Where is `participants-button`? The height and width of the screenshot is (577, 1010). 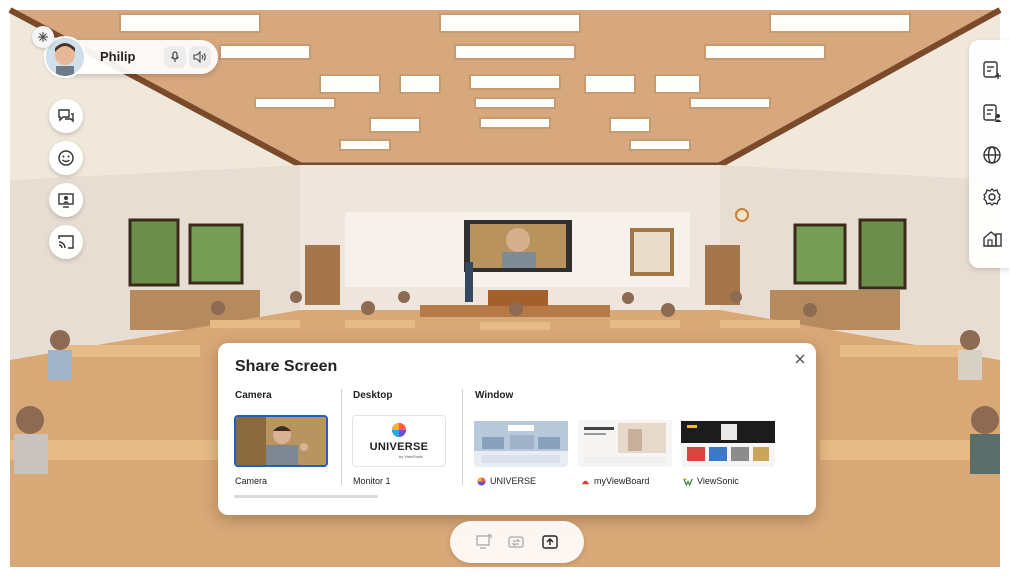
participants-button is located at coordinates (992, 113).